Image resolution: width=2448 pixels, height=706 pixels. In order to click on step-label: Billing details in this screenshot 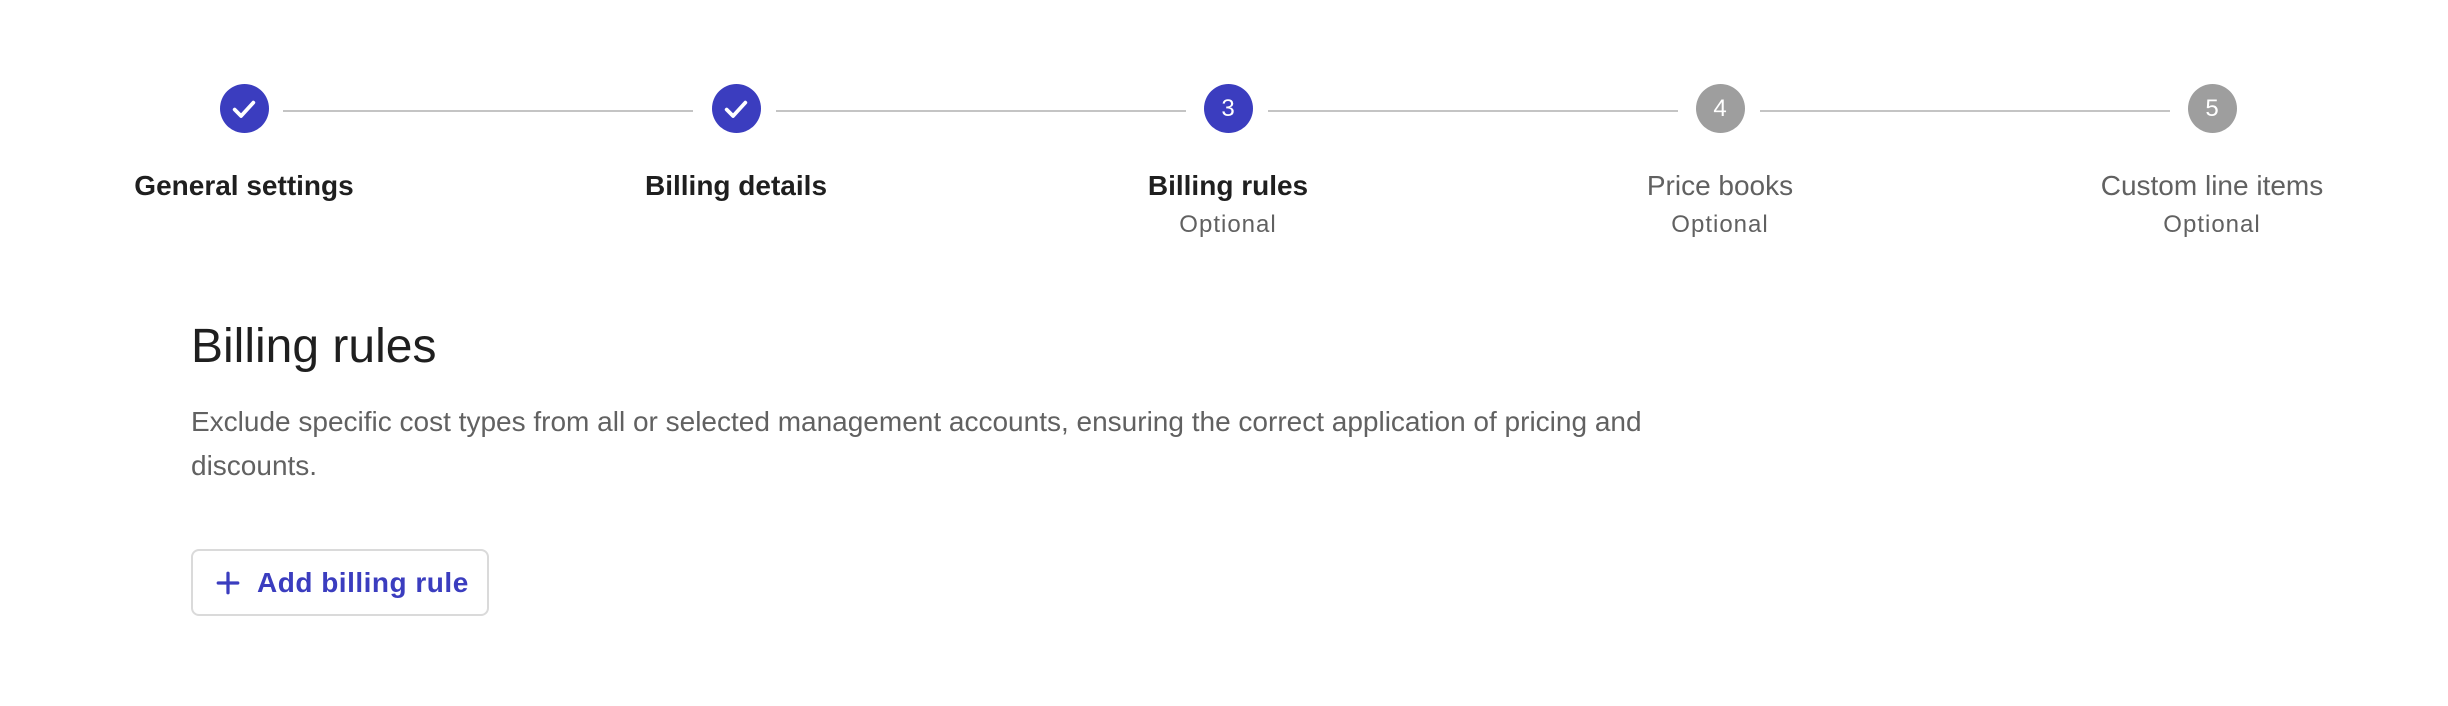, I will do `click(736, 185)`.